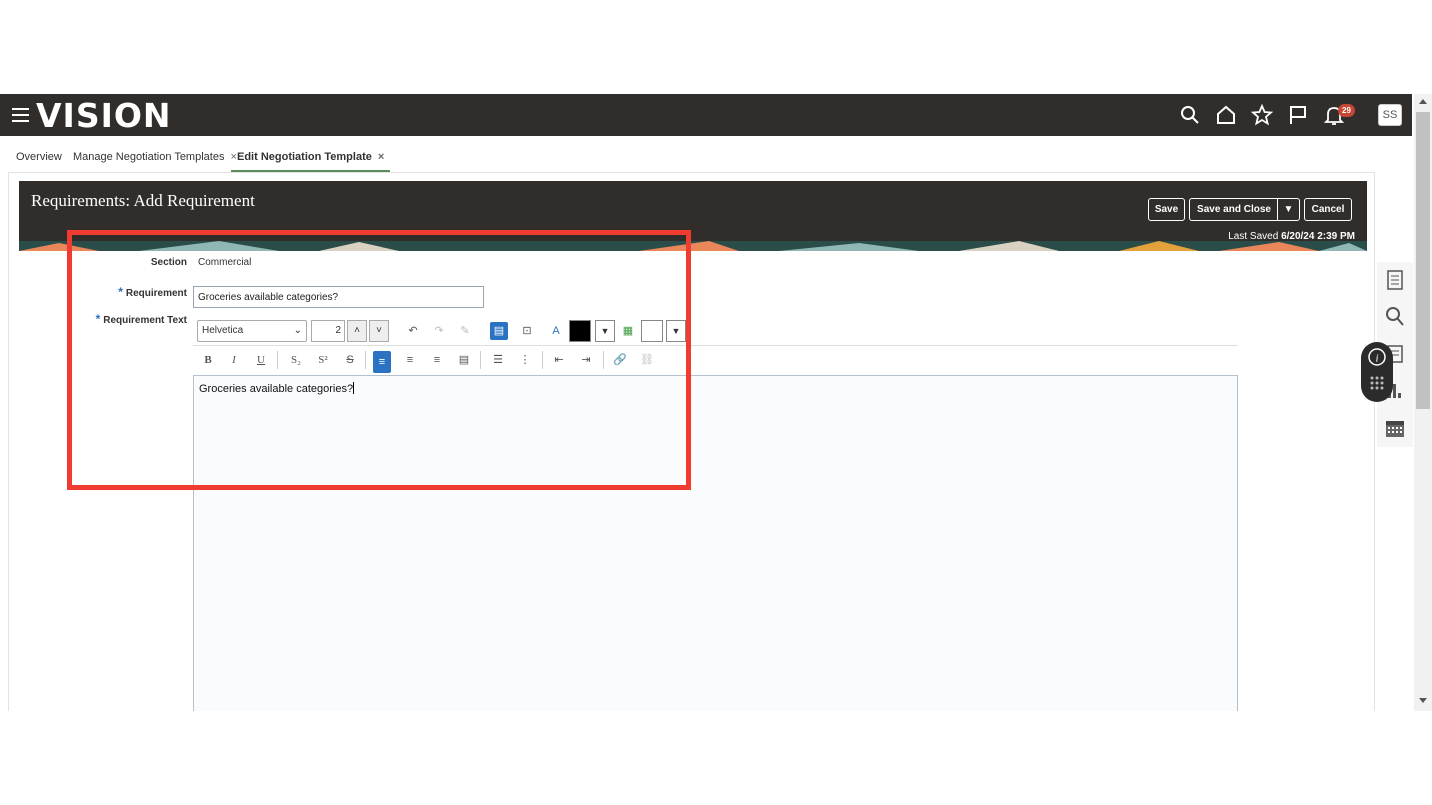  What do you see at coordinates (252, 331) in the screenshot?
I see `font-family-select: Helvetica ⌄` at bounding box center [252, 331].